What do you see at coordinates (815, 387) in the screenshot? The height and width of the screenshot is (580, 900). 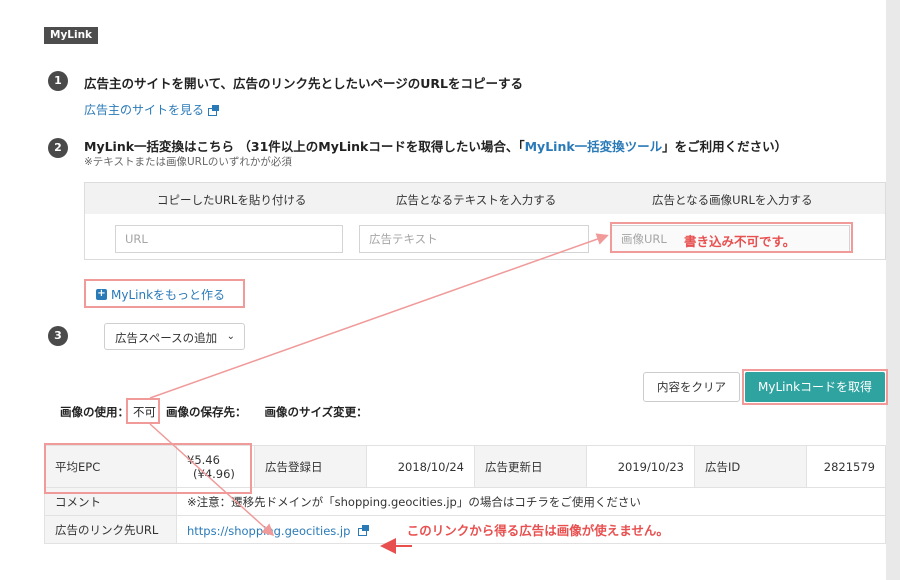 I see `get-code-button: MyLinkコードを取得` at bounding box center [815, 387].